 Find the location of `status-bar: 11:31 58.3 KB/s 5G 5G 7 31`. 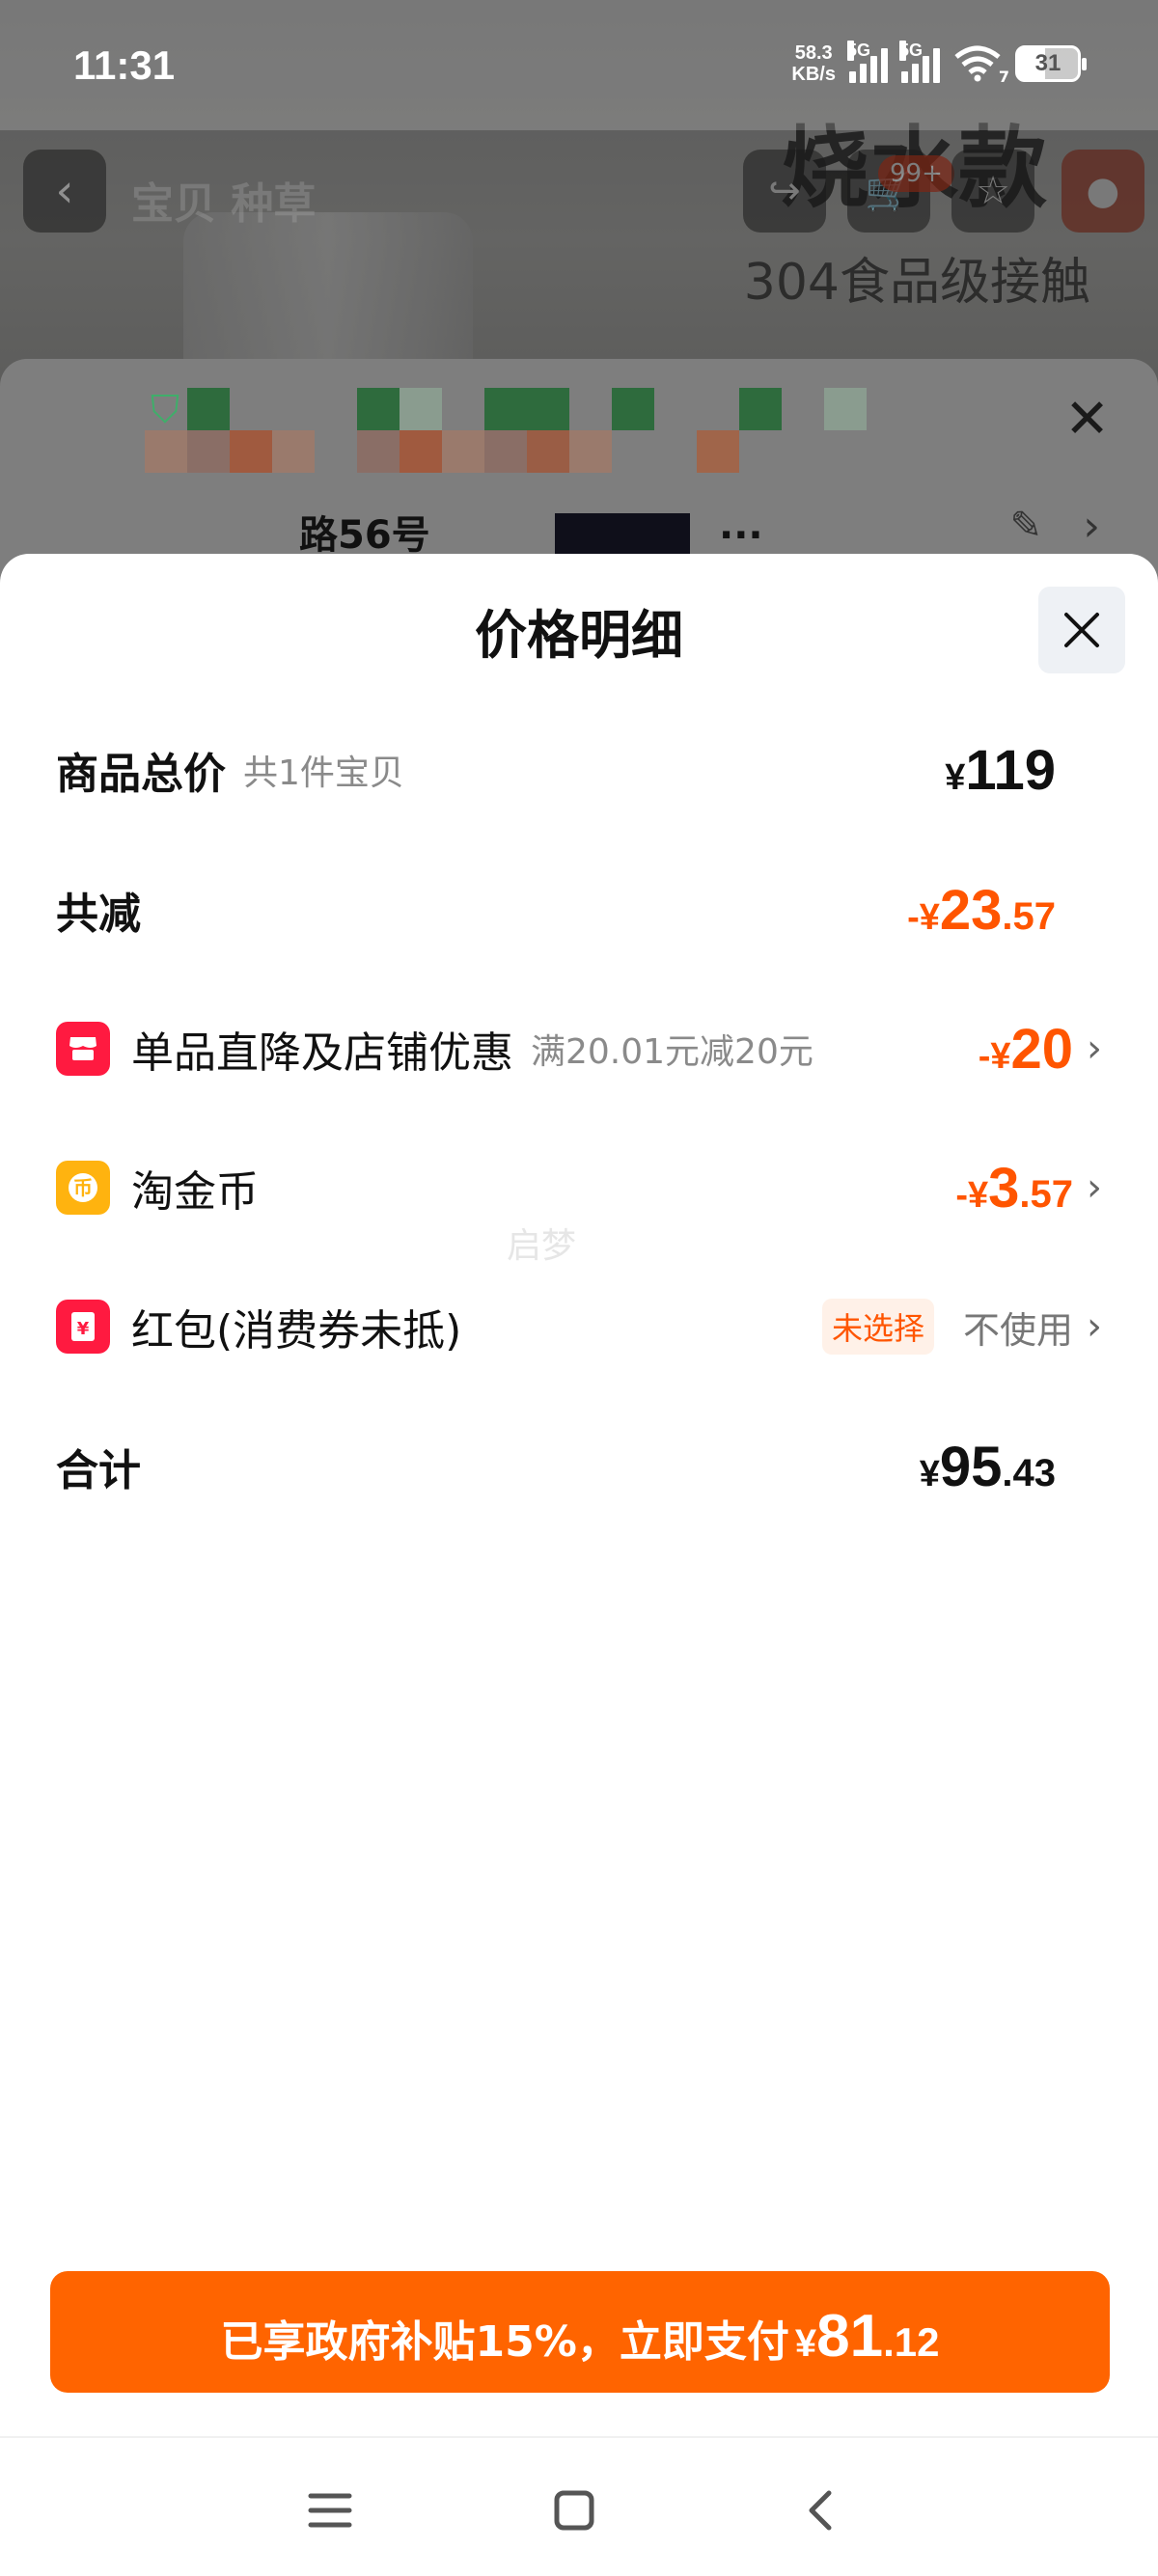

status-bar: 11:31 58.3 KB/s 5G 5G 7 31 is located at coordinates (579, 65).